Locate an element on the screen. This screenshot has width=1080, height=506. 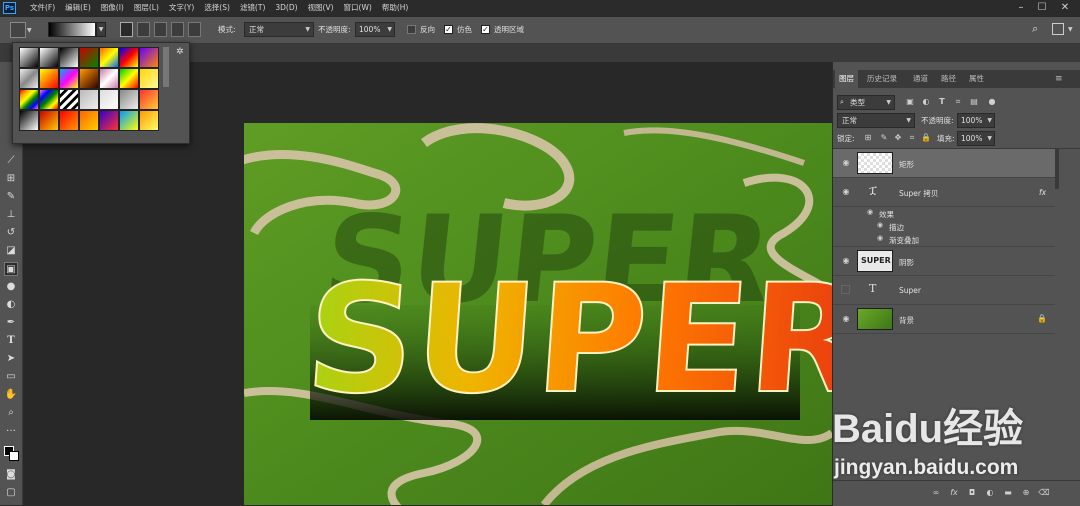
tab-history: 历史记录 is located at coordinates (882, 79).